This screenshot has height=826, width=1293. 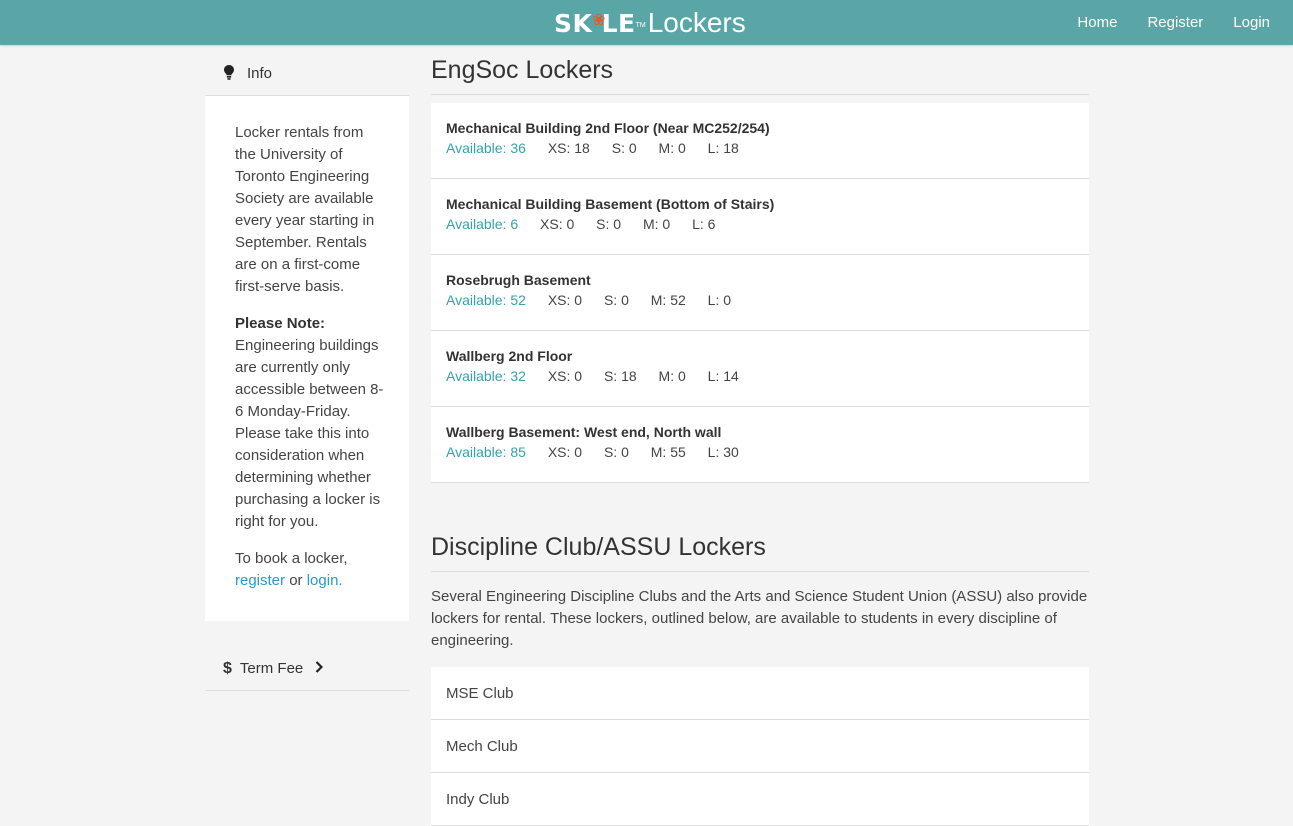 What do you see at coordinates (291, 558) in the screenshot?
I see `book-prefix: To book a locker,` at bounding box center [291, 558].